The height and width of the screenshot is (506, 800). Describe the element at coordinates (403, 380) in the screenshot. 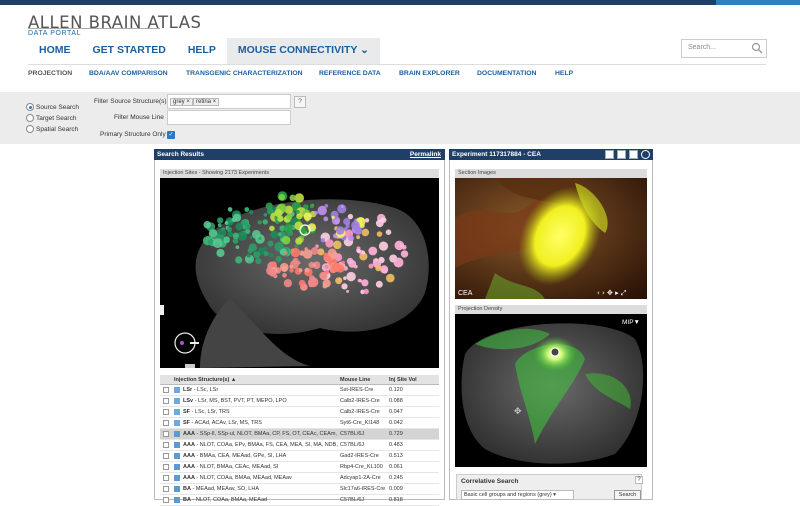

I see `col-inj-site-vol: Inj Site Vol` at that location.